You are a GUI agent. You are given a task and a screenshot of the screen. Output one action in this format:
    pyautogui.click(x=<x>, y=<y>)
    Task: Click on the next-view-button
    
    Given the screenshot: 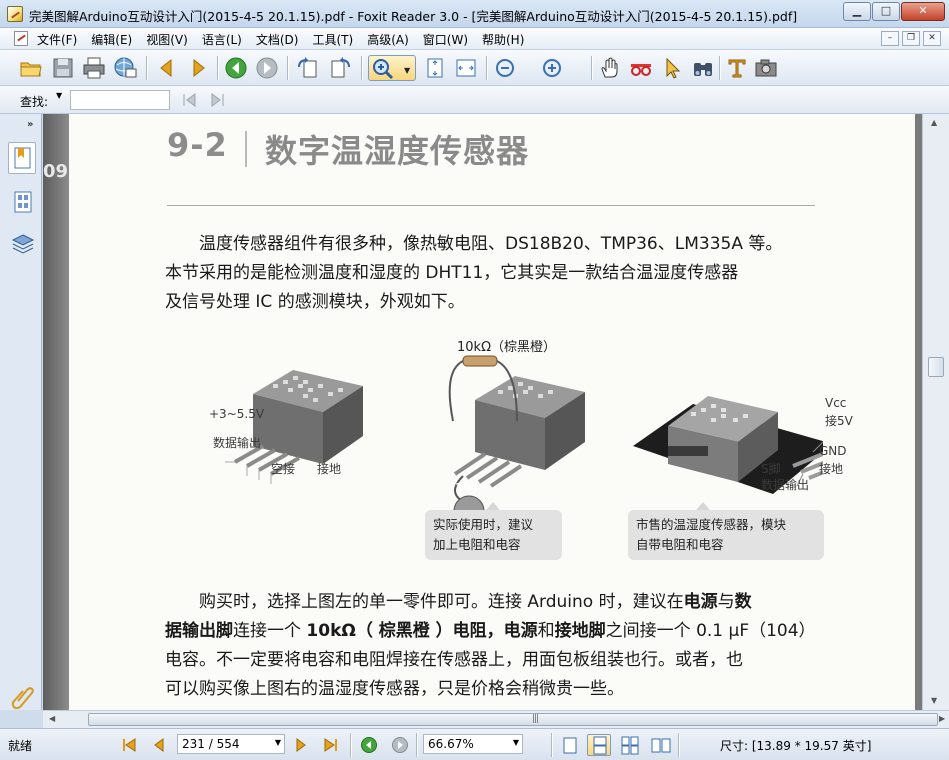 What is the action you would take?
    pyautogui.click(x=198, y=68)
    